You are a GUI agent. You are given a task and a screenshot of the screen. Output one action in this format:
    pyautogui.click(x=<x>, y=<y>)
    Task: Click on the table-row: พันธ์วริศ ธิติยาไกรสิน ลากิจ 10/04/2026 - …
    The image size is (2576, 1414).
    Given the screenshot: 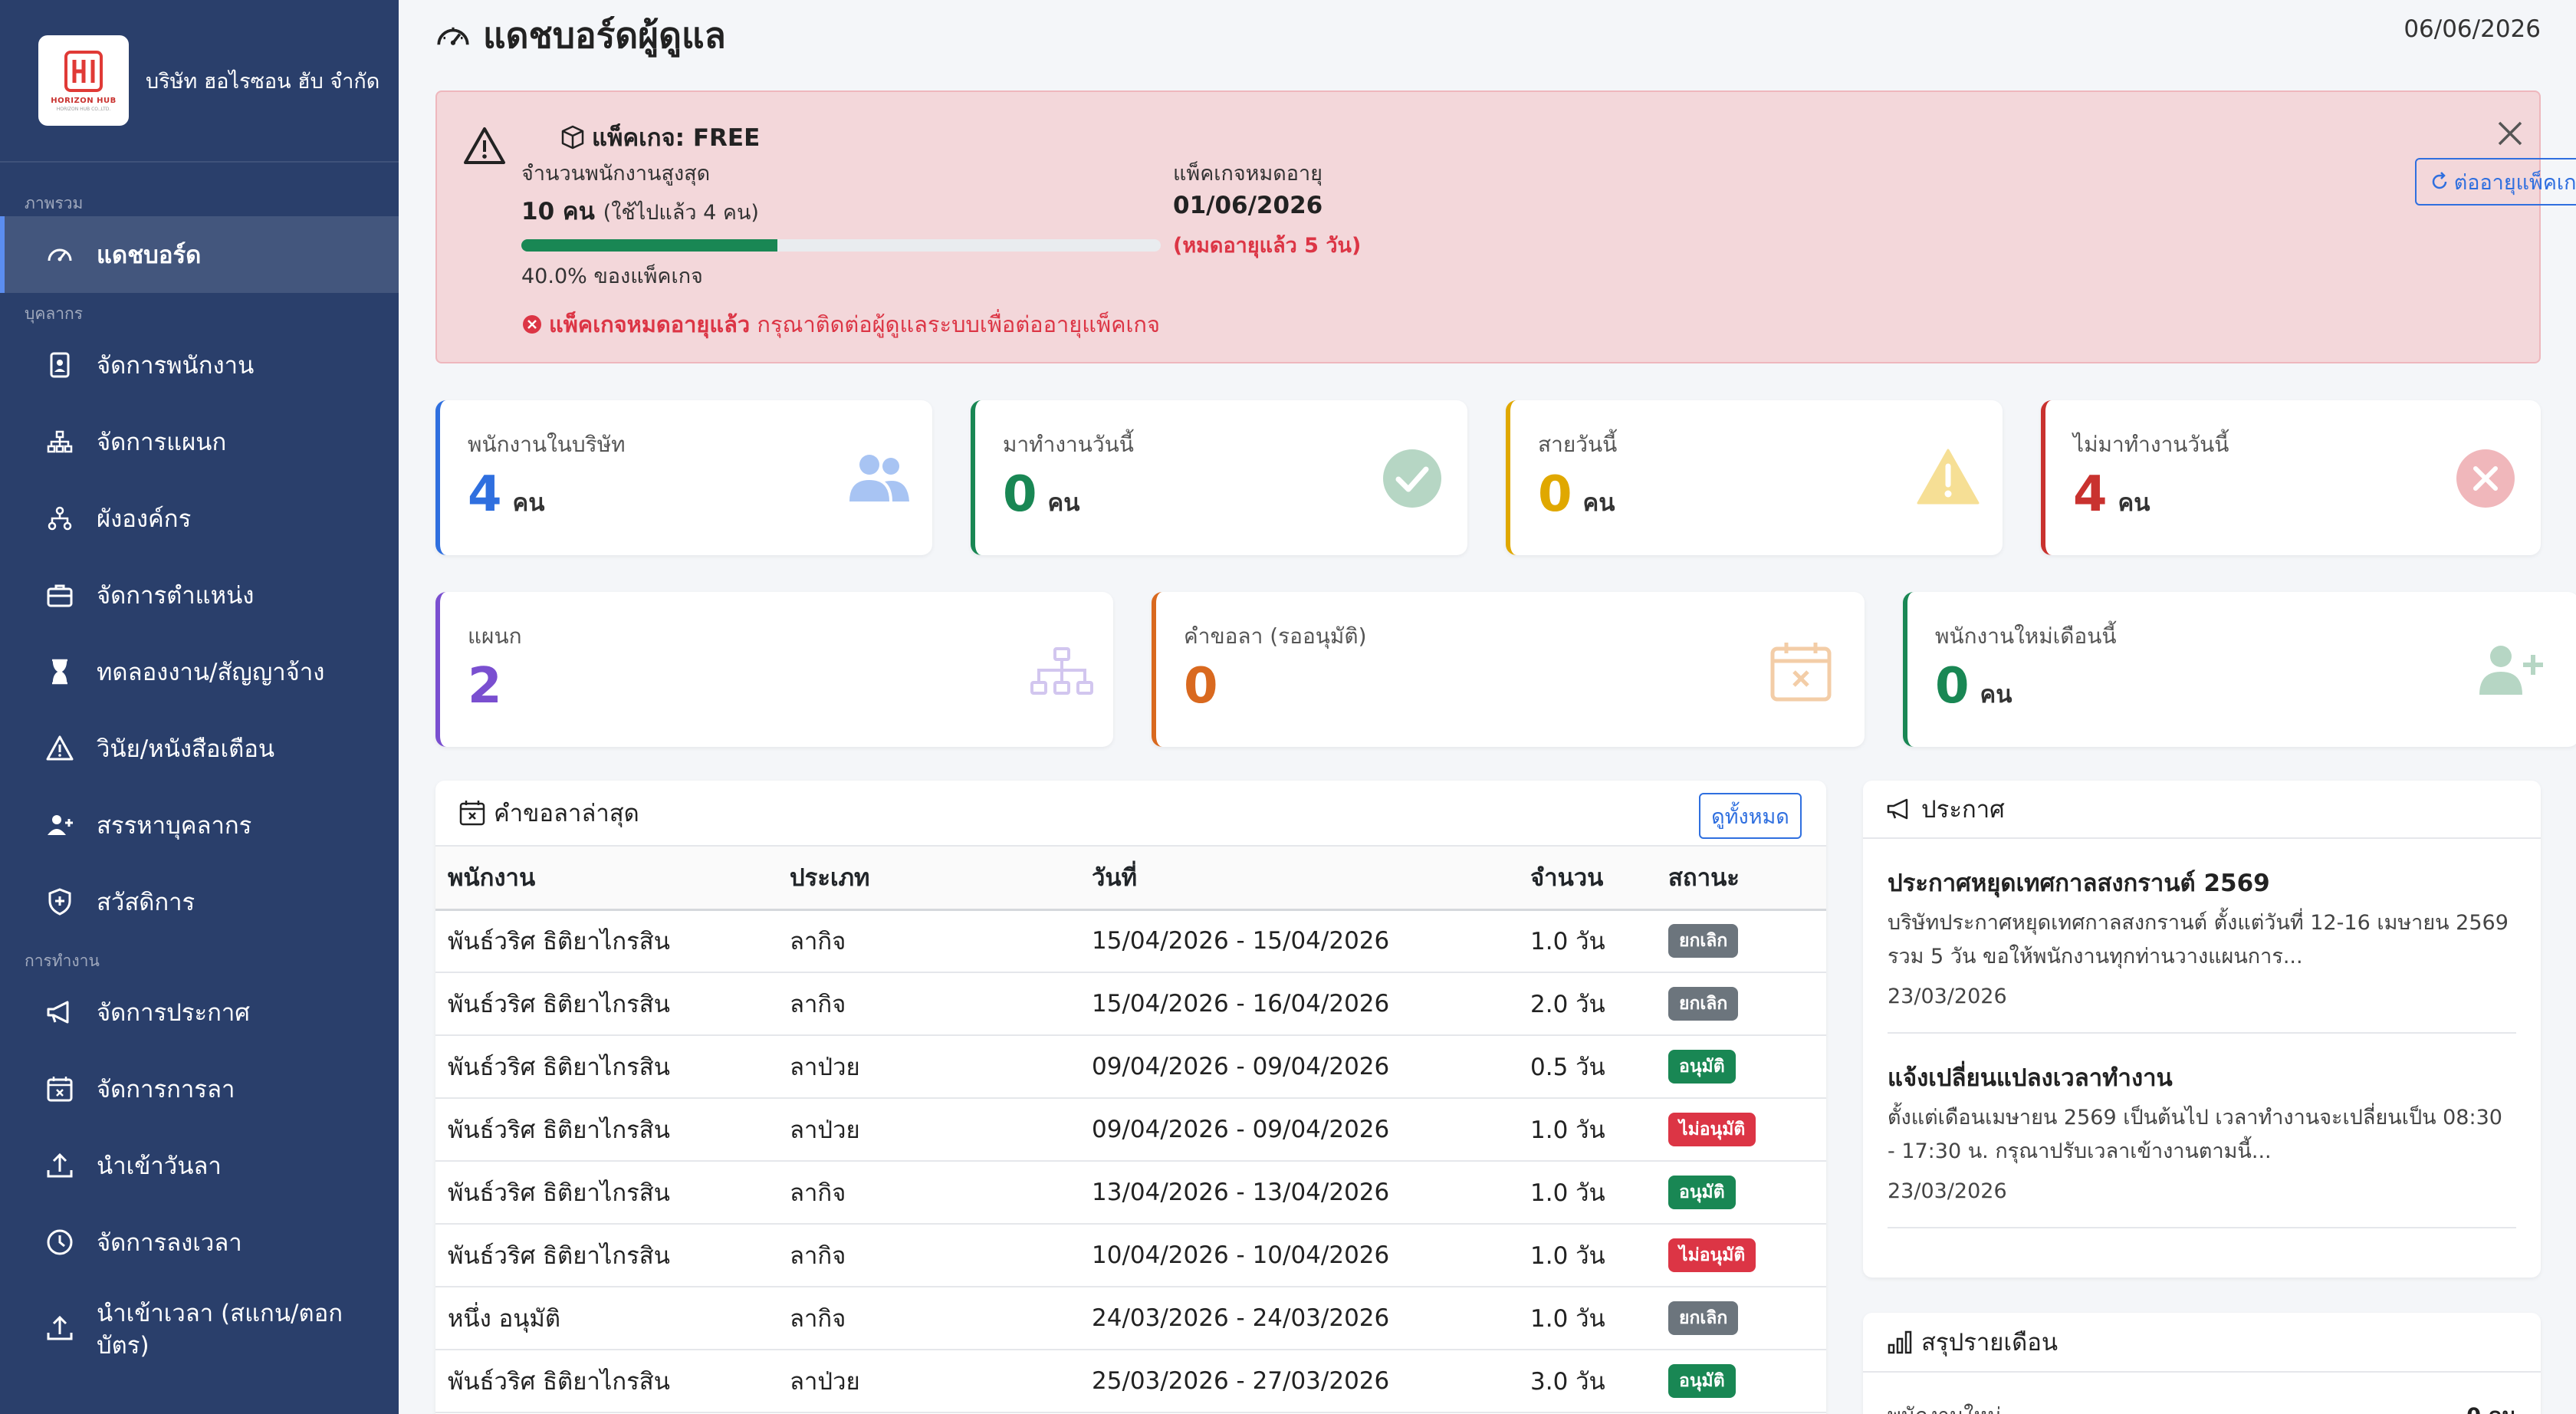 What is the action you would take?
    pyautogui.click(x=1130, y=1255)
    